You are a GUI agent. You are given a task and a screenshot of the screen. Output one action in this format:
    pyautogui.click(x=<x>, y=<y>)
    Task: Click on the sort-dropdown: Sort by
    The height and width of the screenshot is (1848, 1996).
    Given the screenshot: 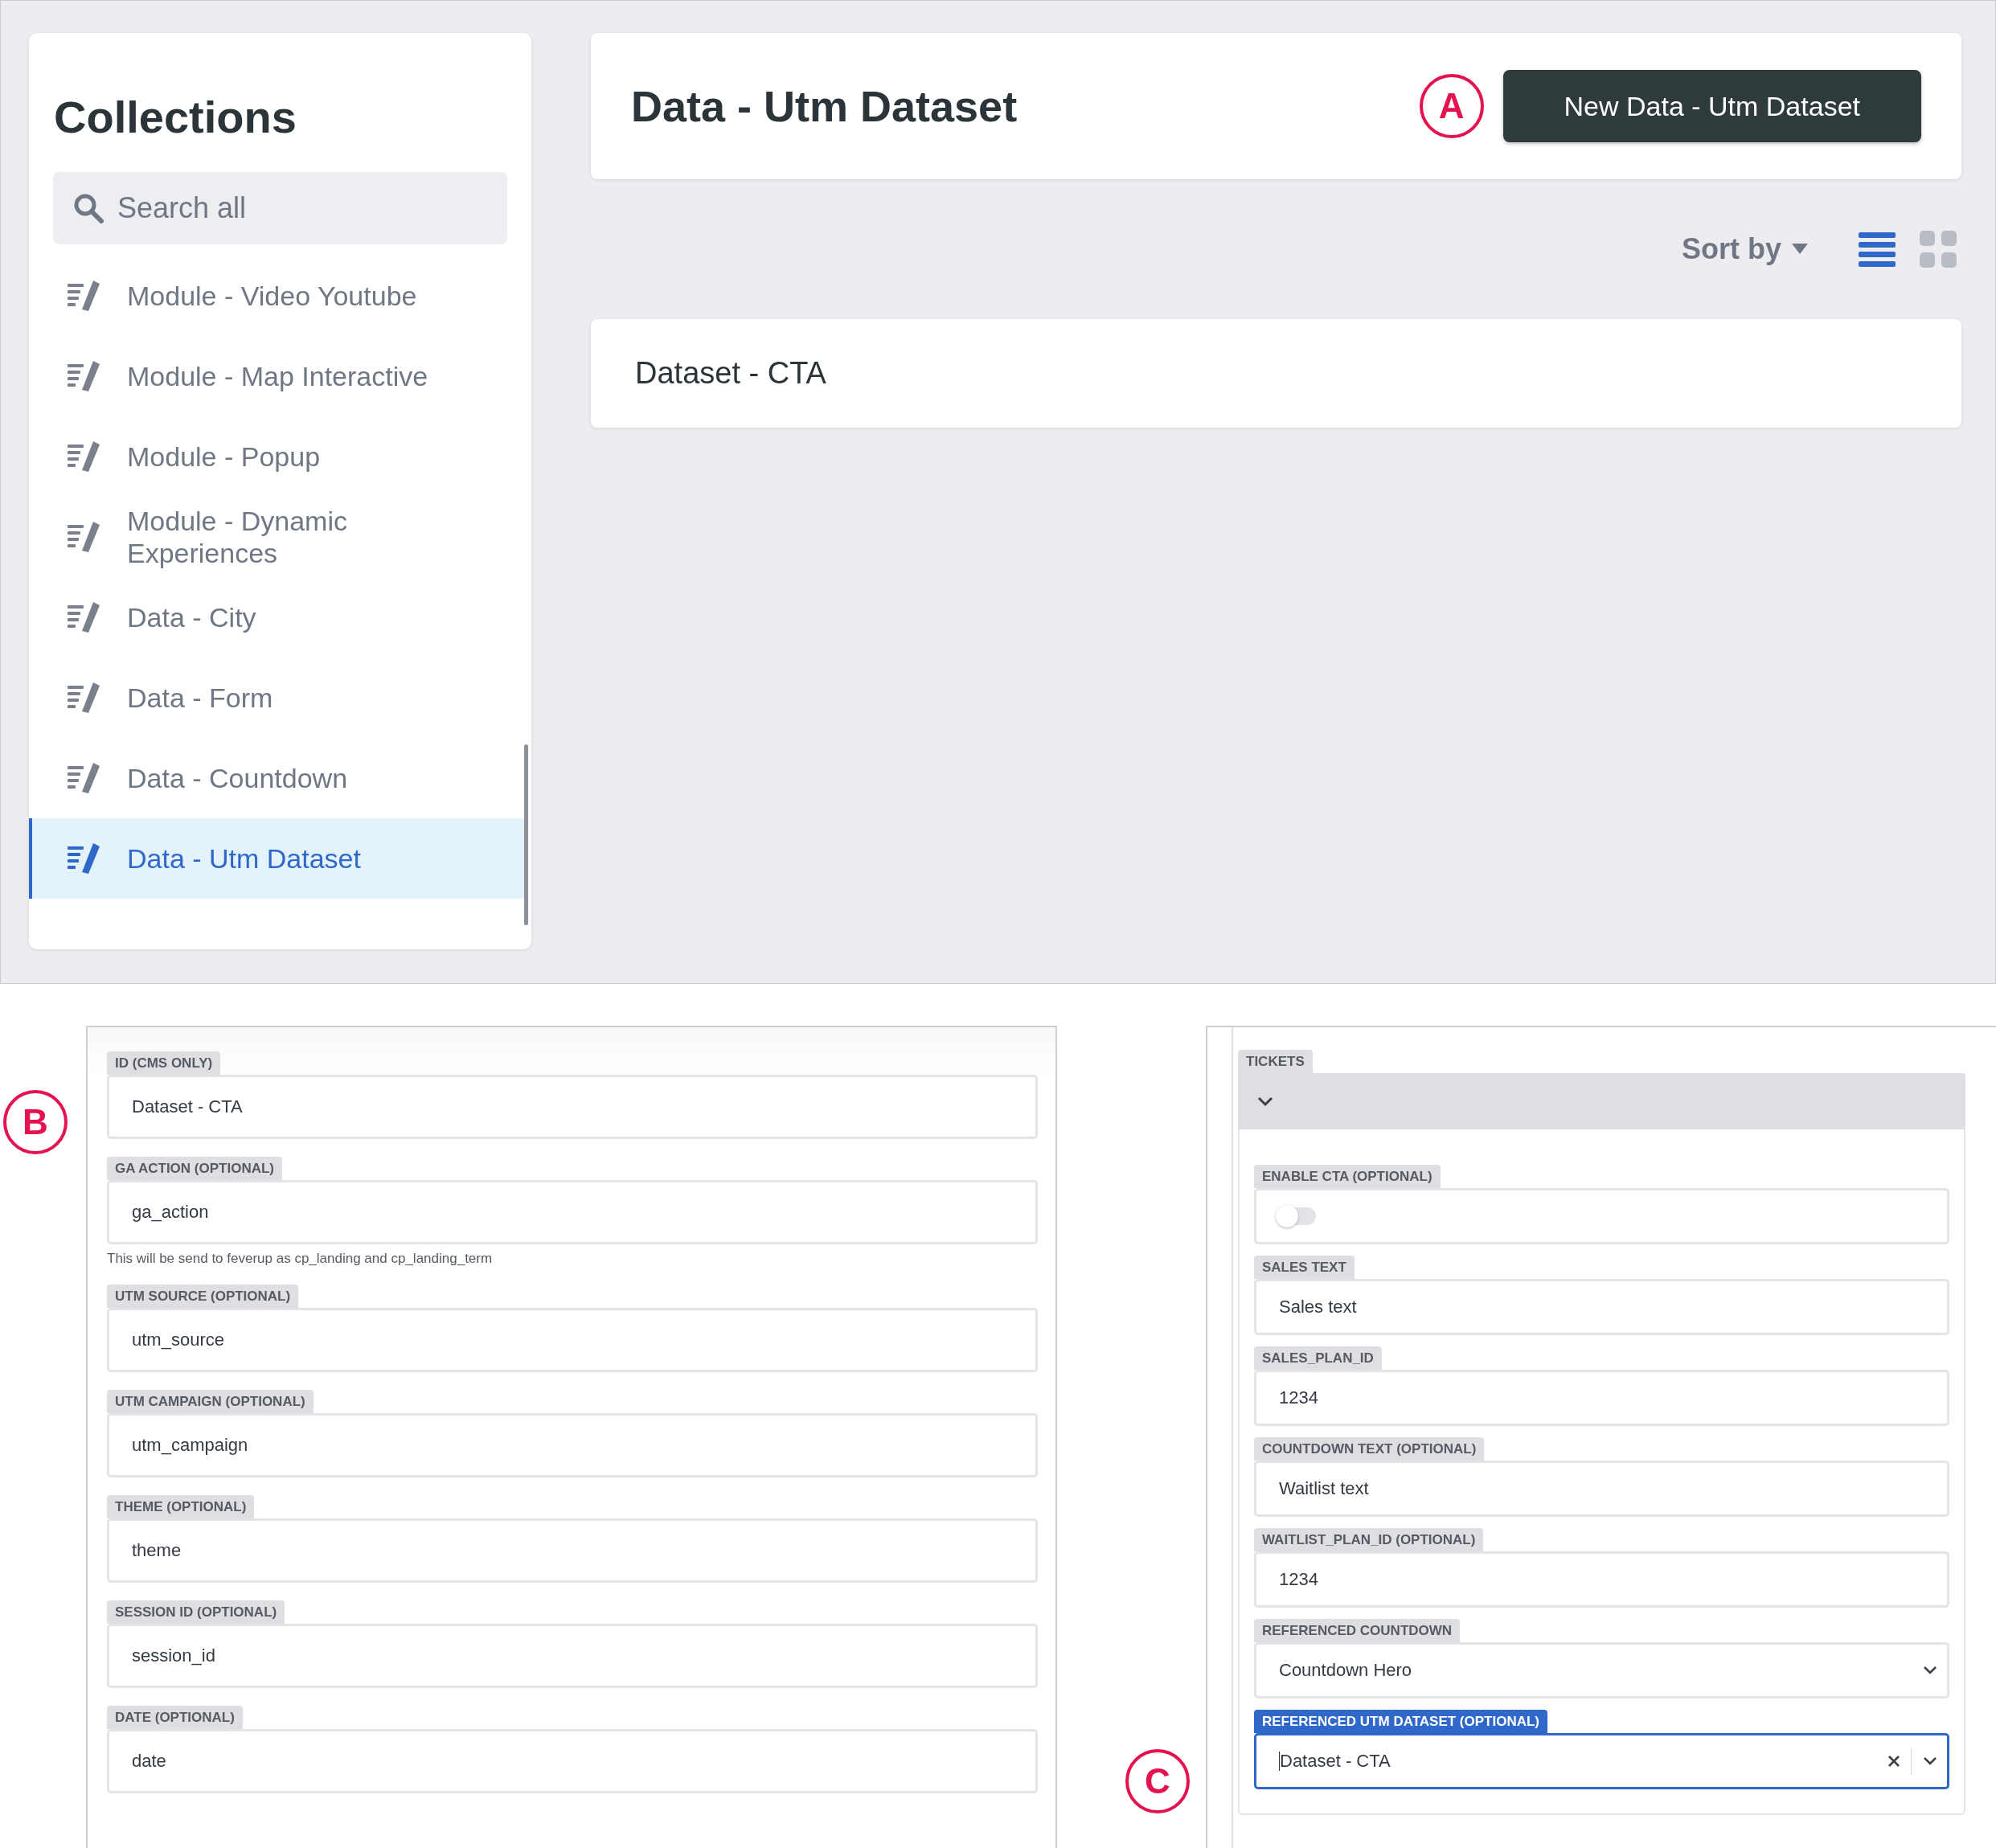 What is the action you would take?
    pyautogui.click(x=1746, y=249)
    